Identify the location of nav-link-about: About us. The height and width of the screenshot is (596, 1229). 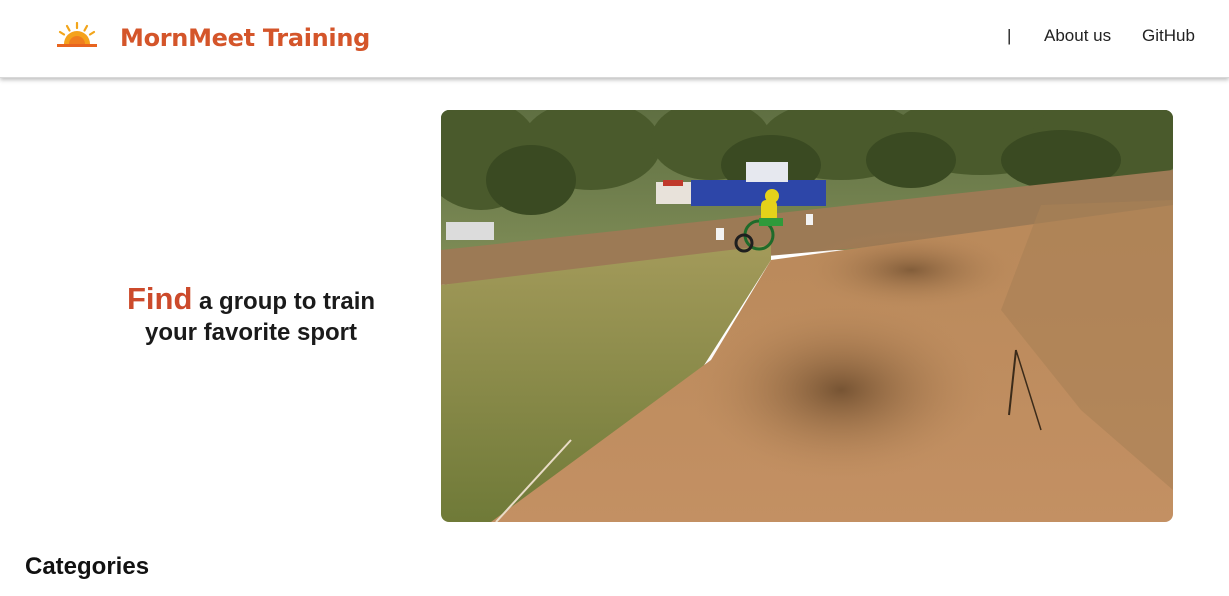
(1077, 36).